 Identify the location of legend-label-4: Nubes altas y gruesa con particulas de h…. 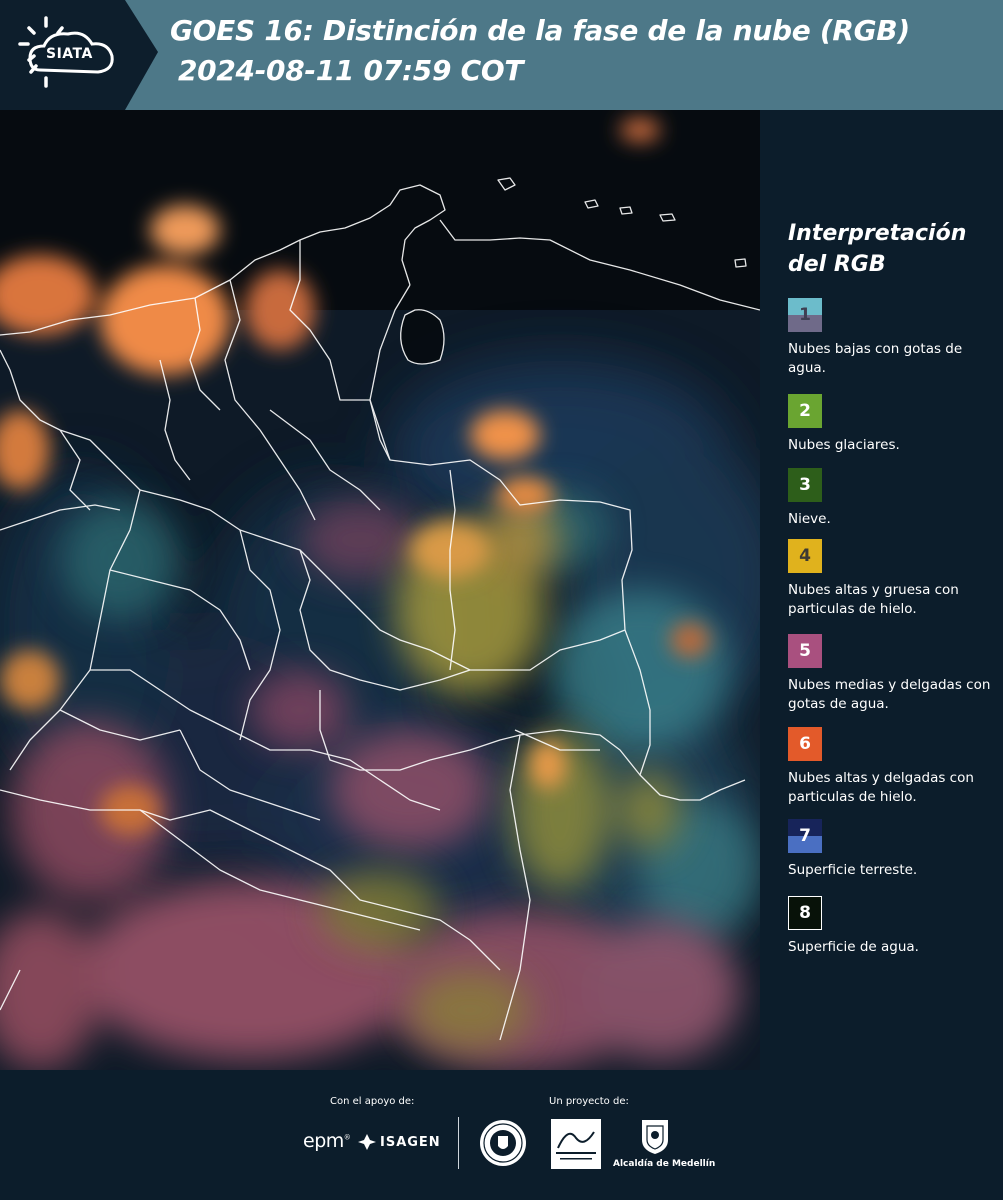
(873, 599).